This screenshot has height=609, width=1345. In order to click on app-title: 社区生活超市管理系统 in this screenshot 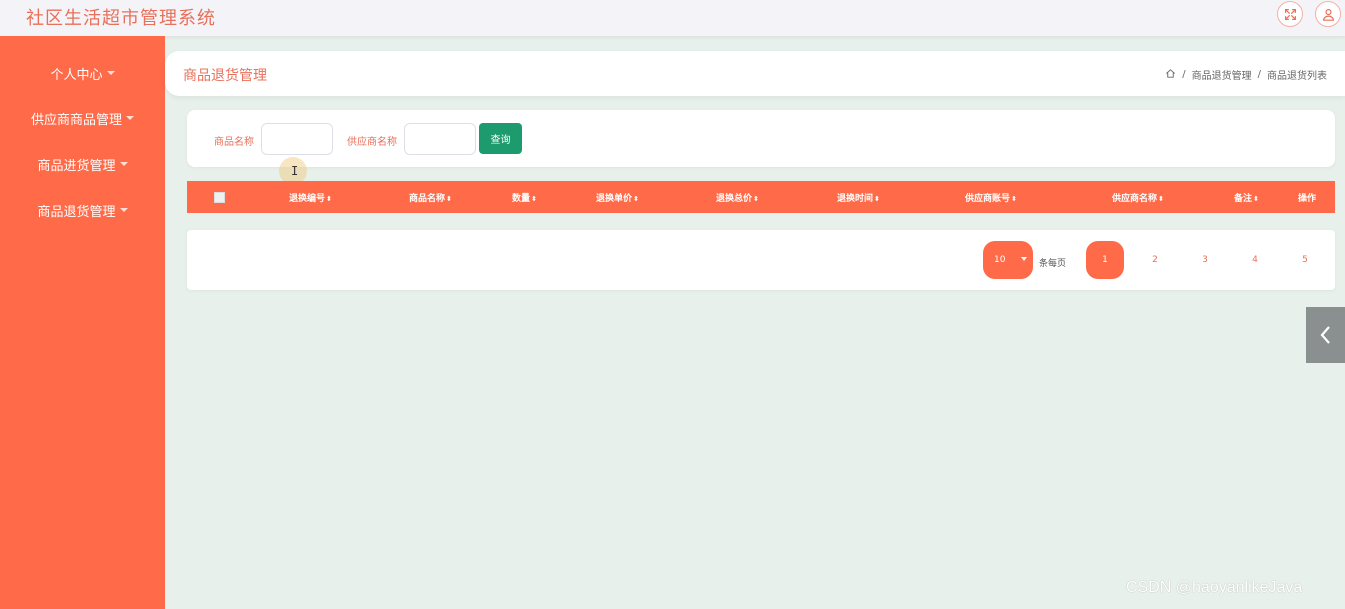, I will do `click(121, 18)`.